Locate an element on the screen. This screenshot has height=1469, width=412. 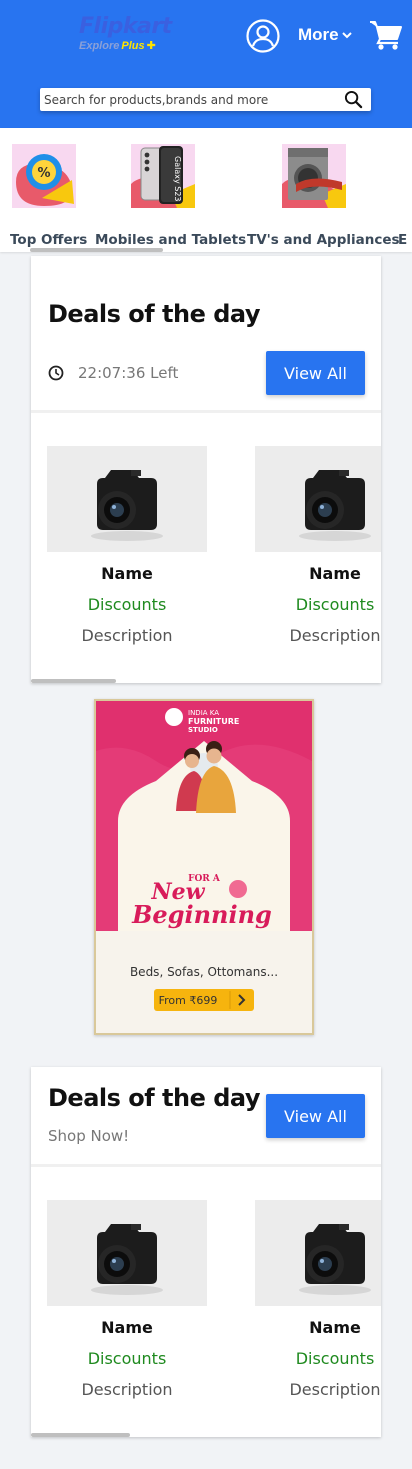
shop-now-text: Shop Now! is located at coordinates (89, 1136).